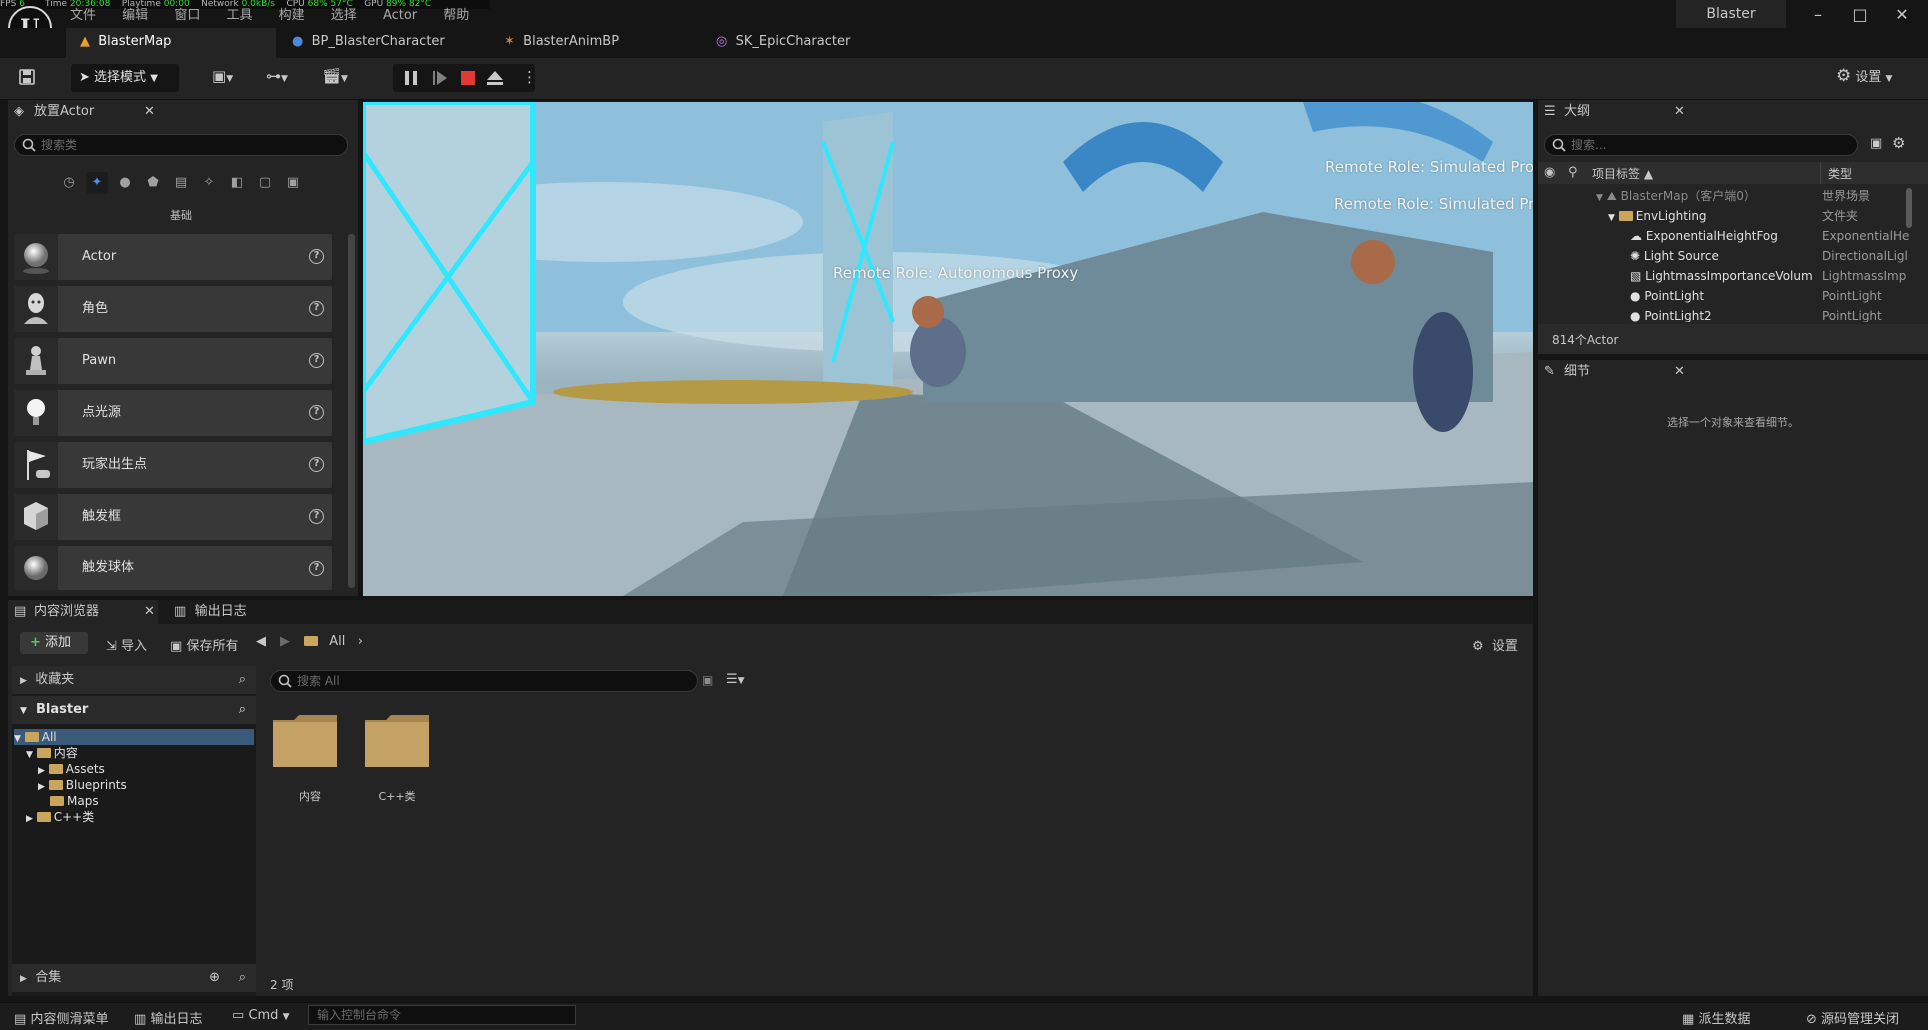 Image resolution: width=1928 pixels, height=1030 pixels. I want to click on pin-icon: ⚲, so click(1573, 172).